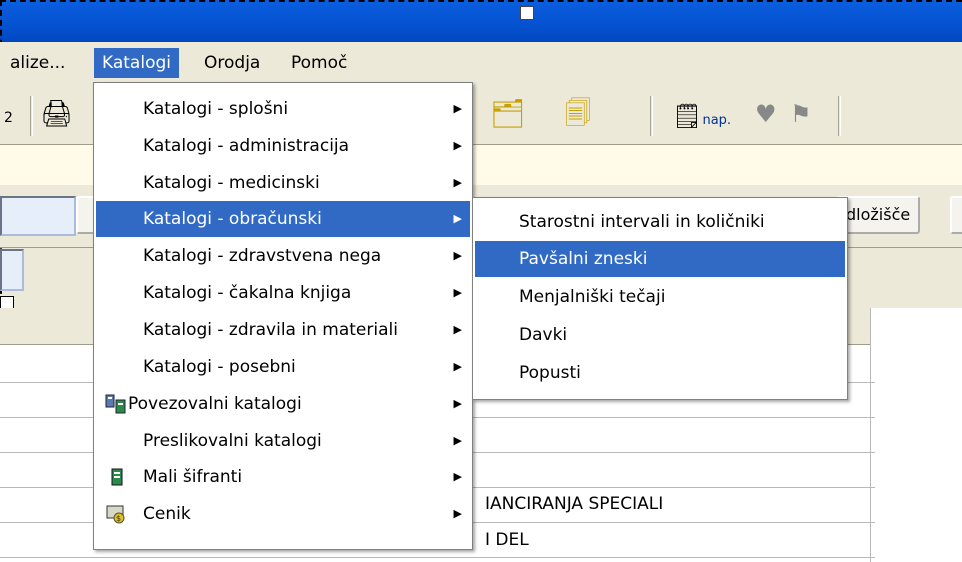 The width and height of the screenshot is (962, 562). What do you see at coordinates (219, 367) in the screenshot?
I see `menu-item-label: Katalogi - posebni` at bounding box center [219, 367].